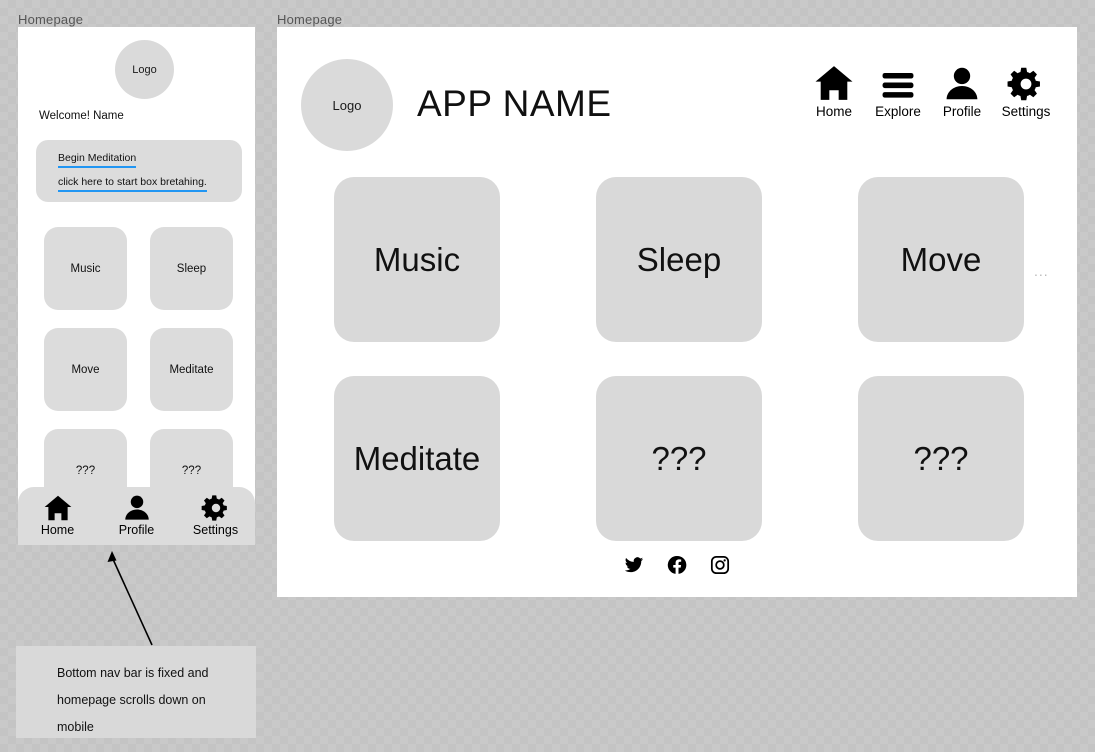 The height and width of the screenshot is (752, 1095). What do you see at coordinates (75, 727) in the screenshot?
I see `annotation-line-3: mobile` at bounding box center [75, 727].